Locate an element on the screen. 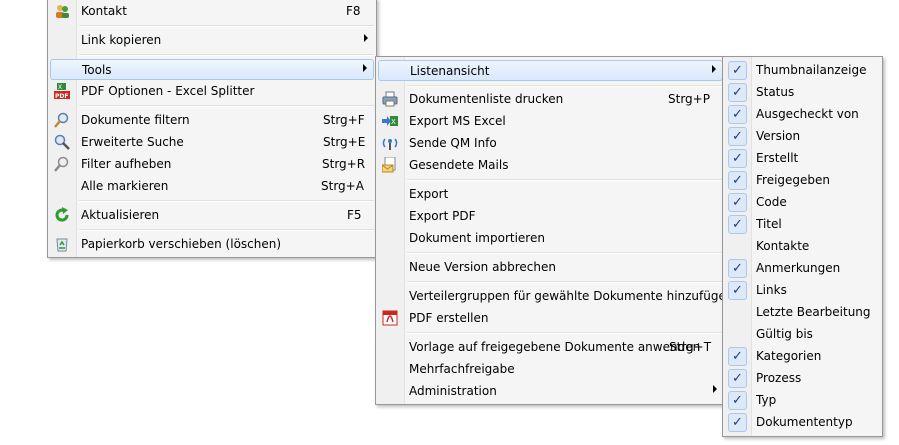 Image resolution: width=899 pixels, height=445 pixels. menu-item-ausgecheckt-von: ✓ Ausgecheckt von is located at coordinates (802, 114).